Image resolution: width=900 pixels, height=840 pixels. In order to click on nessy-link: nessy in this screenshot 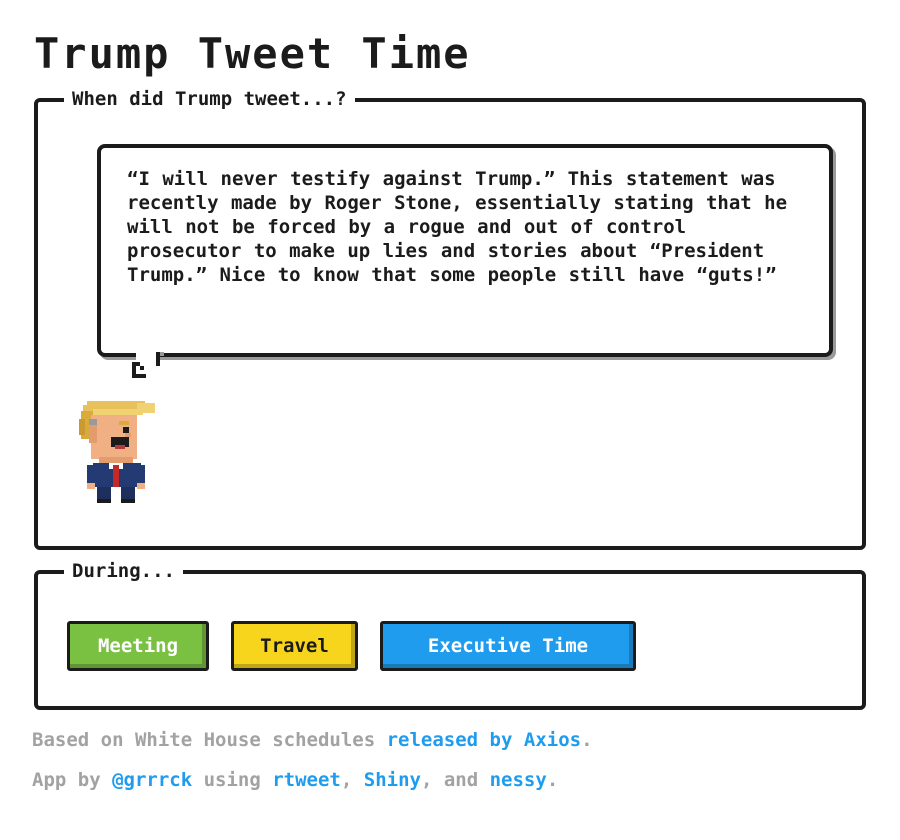, I will do `click(518, 780)`.